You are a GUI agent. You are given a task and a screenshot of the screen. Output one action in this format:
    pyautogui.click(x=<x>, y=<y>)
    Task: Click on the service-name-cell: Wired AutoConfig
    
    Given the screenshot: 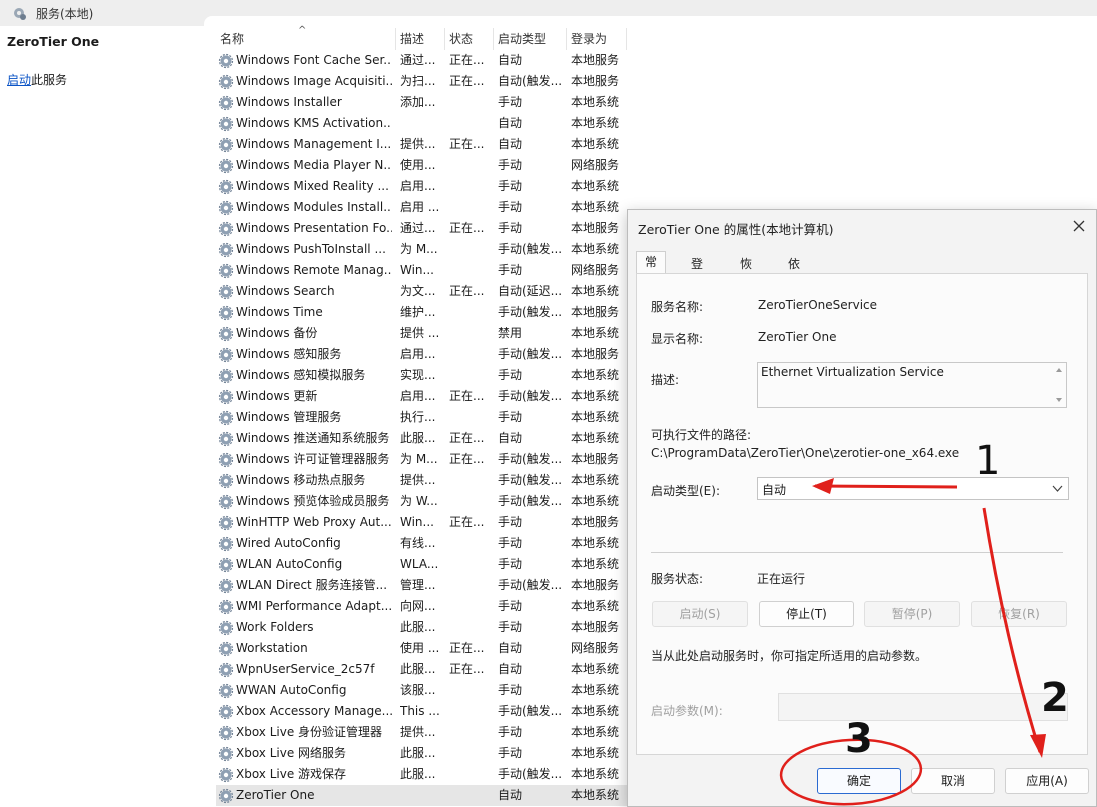 What is the action you would take?
    pyautogui.click(x=288, y=543)
    